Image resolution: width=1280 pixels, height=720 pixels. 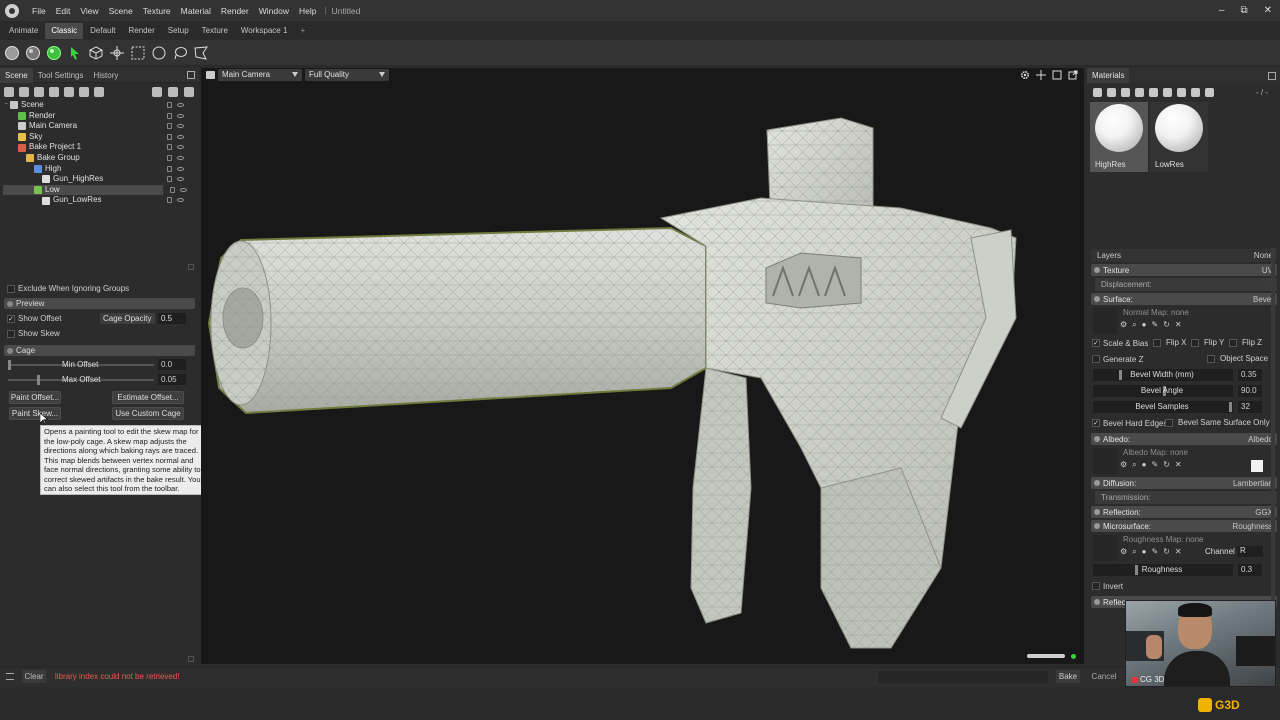 What do you see at coordinates (1211, 359) in the screenshot?
I see `object-space-checkbox` at bounding box center [1211, 359].